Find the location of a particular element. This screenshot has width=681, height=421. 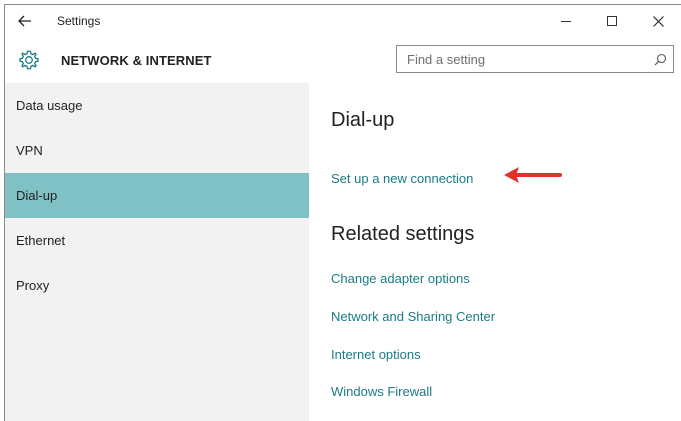

search-icon is located at coordinates (660, 59).